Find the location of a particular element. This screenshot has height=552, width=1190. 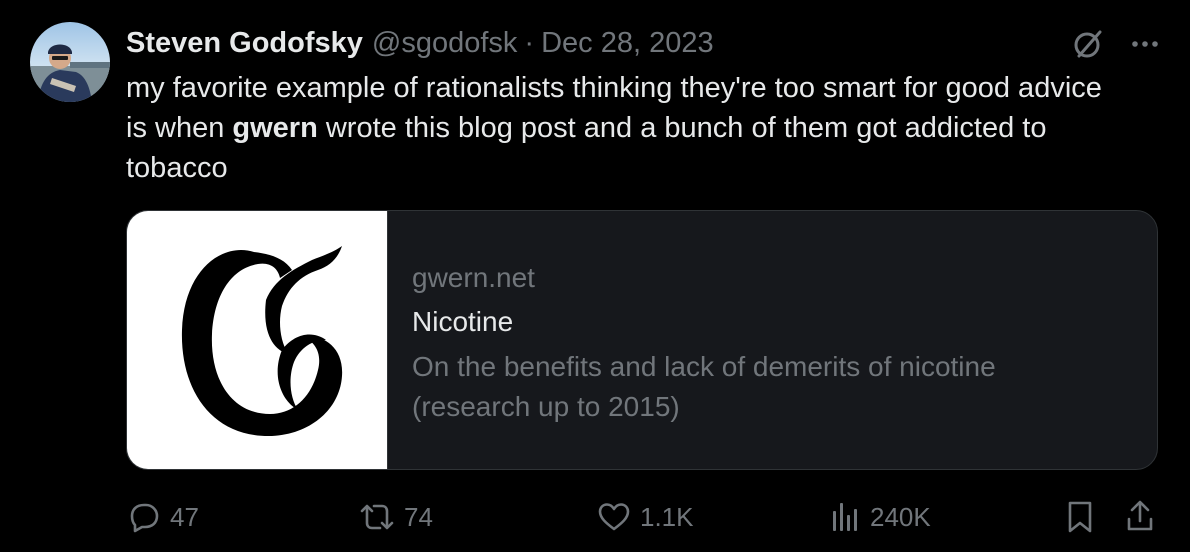

mention-gwern: gwern is located at coordinates (274, 128).